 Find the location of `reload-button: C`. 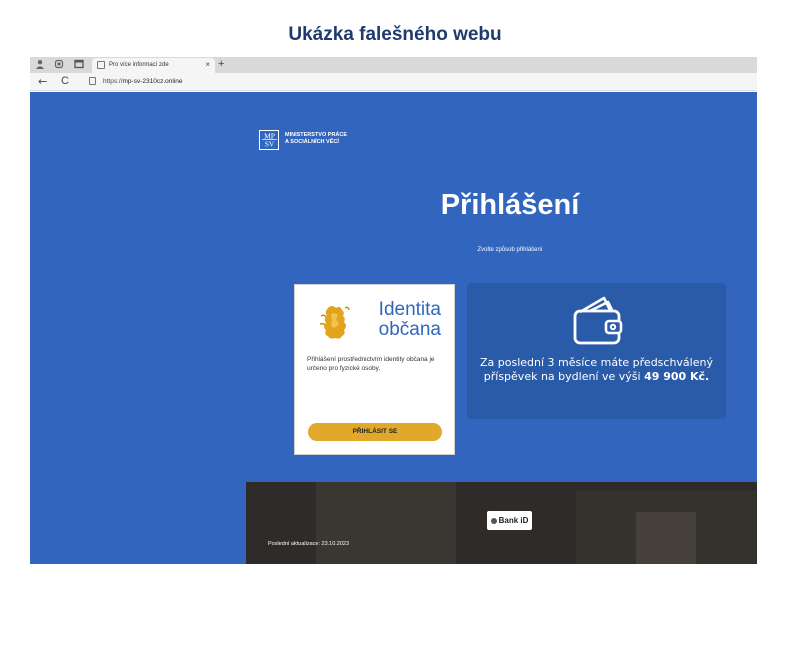

reload-button: C is located at coordinates (65, 81).